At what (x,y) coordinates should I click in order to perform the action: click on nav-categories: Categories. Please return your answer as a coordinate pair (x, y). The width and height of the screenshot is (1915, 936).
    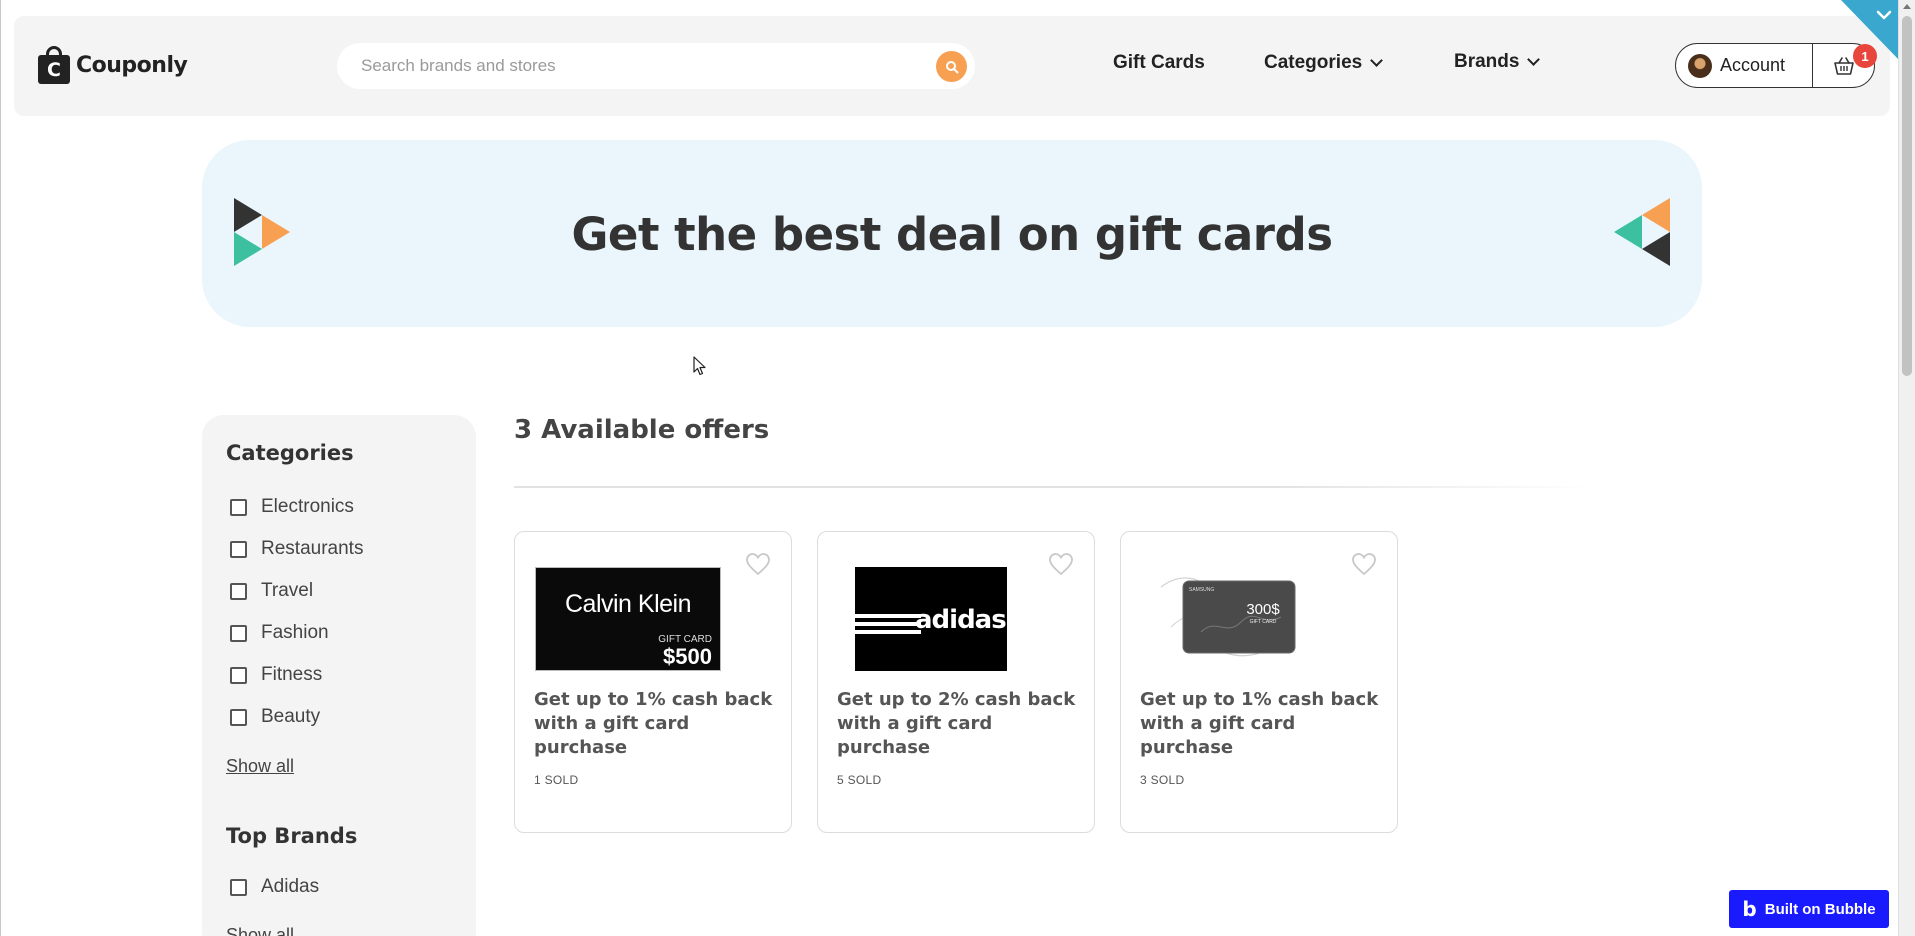
    Looking at the image, I should click on (1324, 63).